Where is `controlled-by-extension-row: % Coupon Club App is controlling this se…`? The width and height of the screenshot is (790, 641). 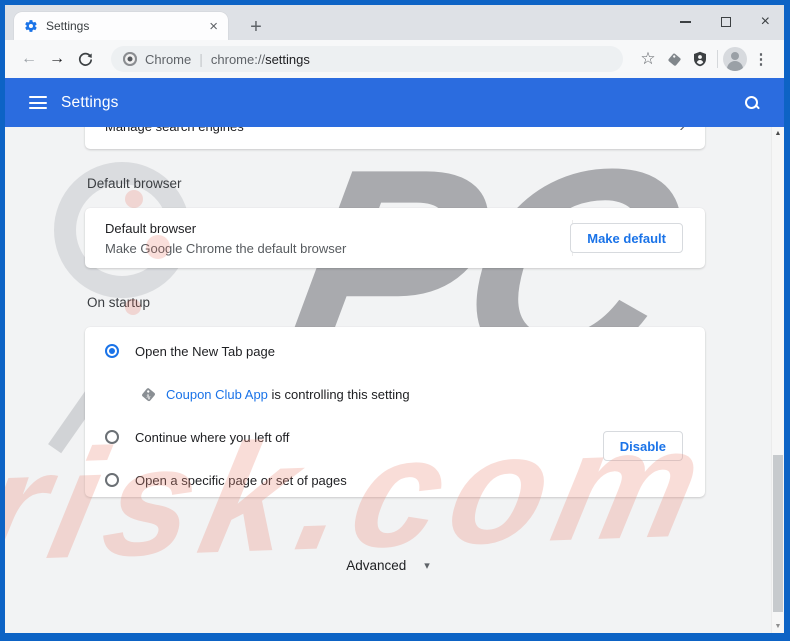 controlled-by-extension-row: % Coupon Club App is controlling this se… is located at coordinates (395, 420).